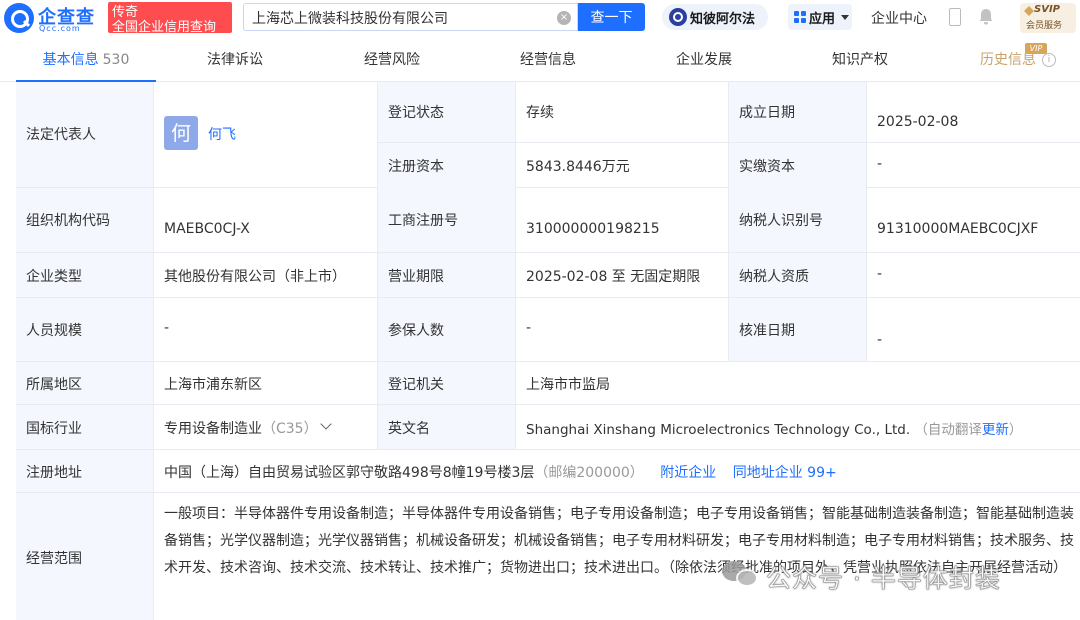  I want to click on logo-tag: 传奇 全国企业信用查询, so click(170, 18).